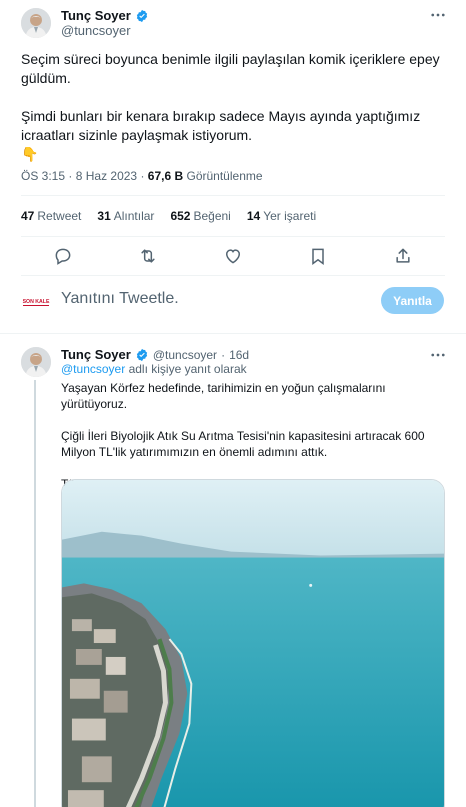 This screenshot has height=807, width=466. What do you see at coordinates (224, 176) in the screenshot?
I see `views-label: Görüntülenme` at bounding box center [224, 176].